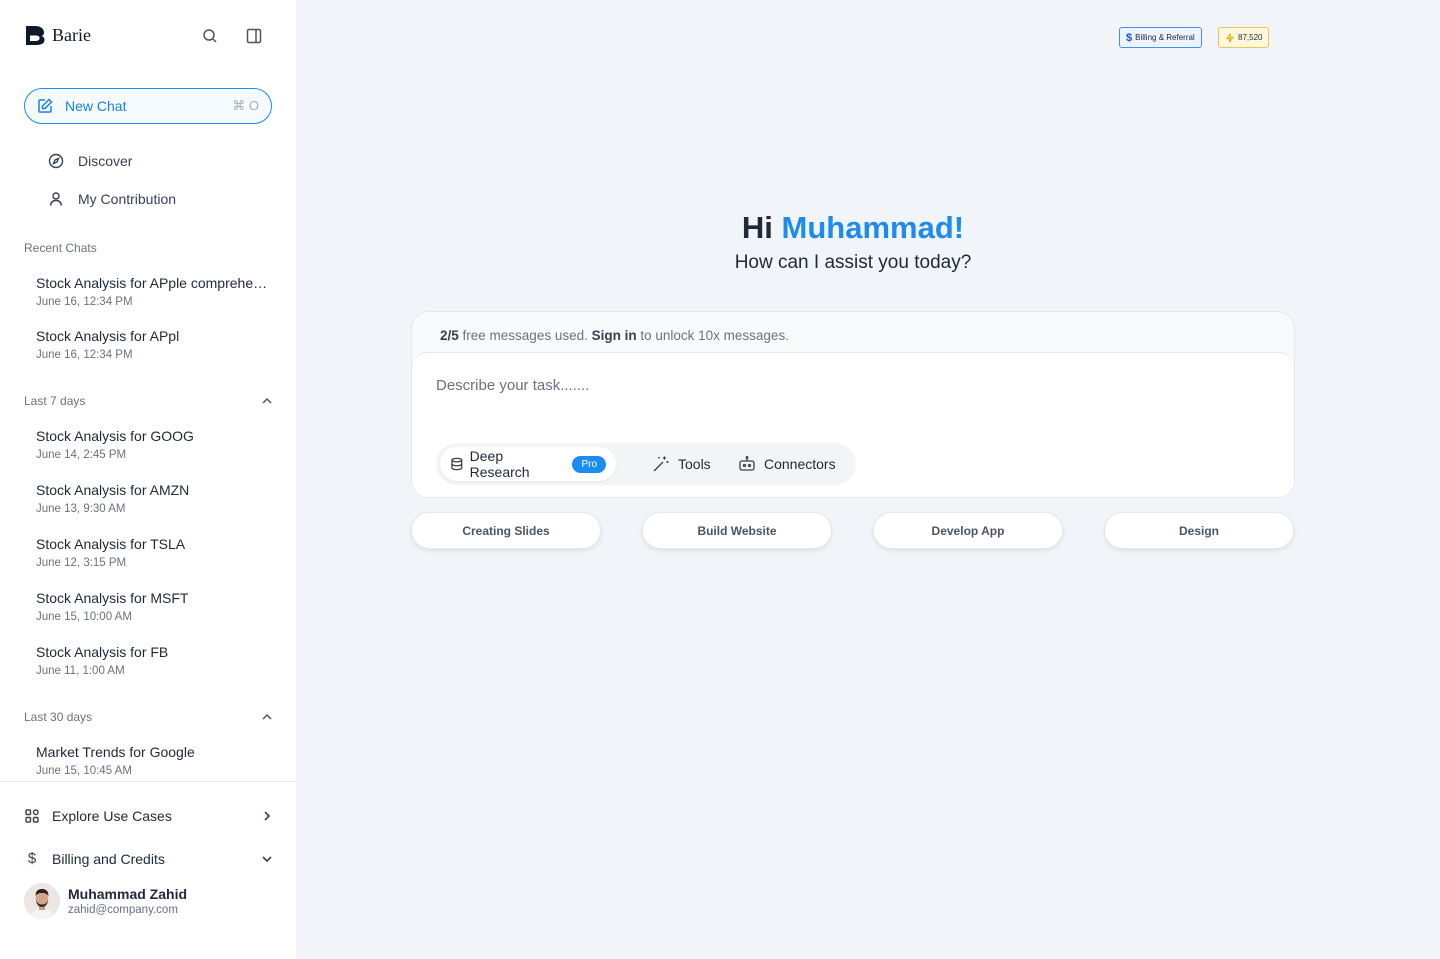 This screenshot has width=1440, height=959. I want to click on composer-toolbar: Deep Research Pro Tools Connectors, so click(646, 464).